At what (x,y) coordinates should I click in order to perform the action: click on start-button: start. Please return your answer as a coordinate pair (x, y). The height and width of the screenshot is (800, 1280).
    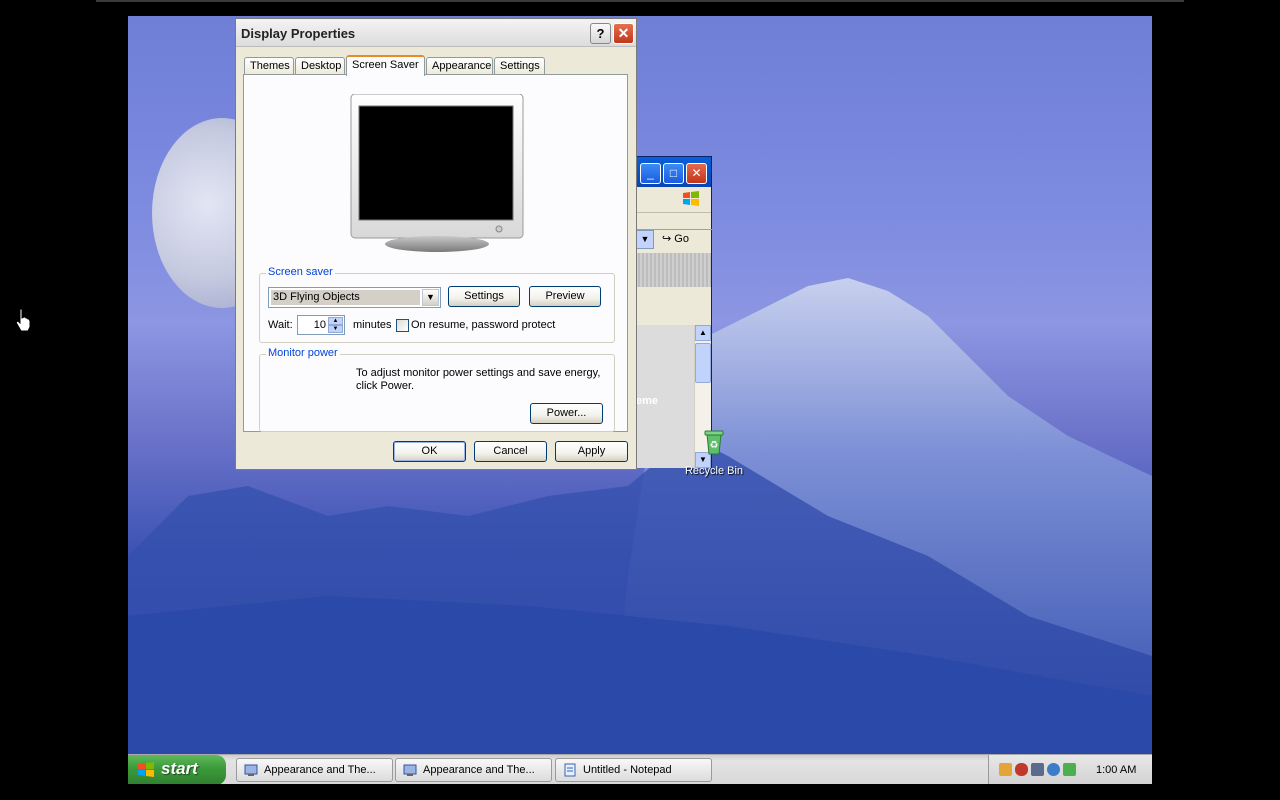
    Looking at the image, I should click on (177, 769).